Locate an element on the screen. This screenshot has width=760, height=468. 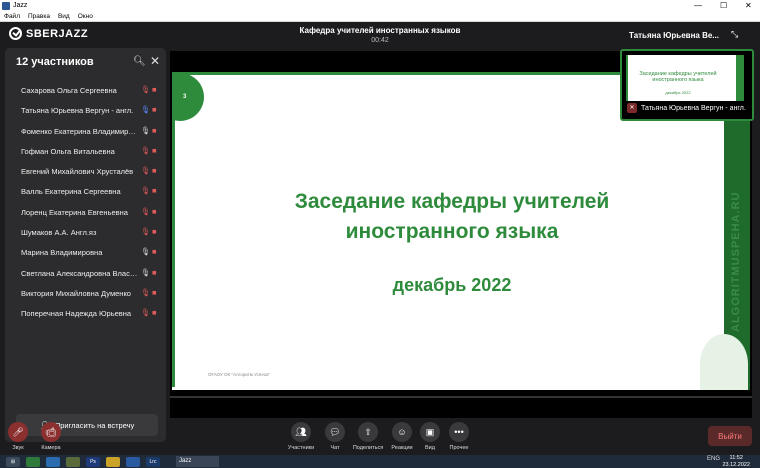
pip-slide-date: декабрь 2022 is located at coordinates (678, 92).